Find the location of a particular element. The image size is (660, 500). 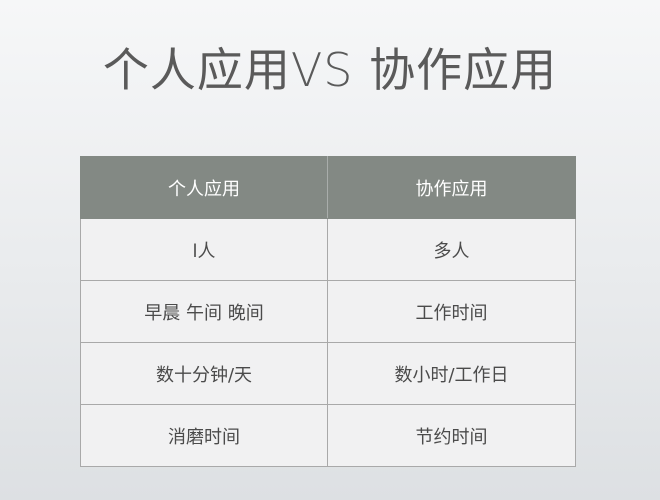

table-cell: 数小时/工作日 is located at coordinates (451, 373).